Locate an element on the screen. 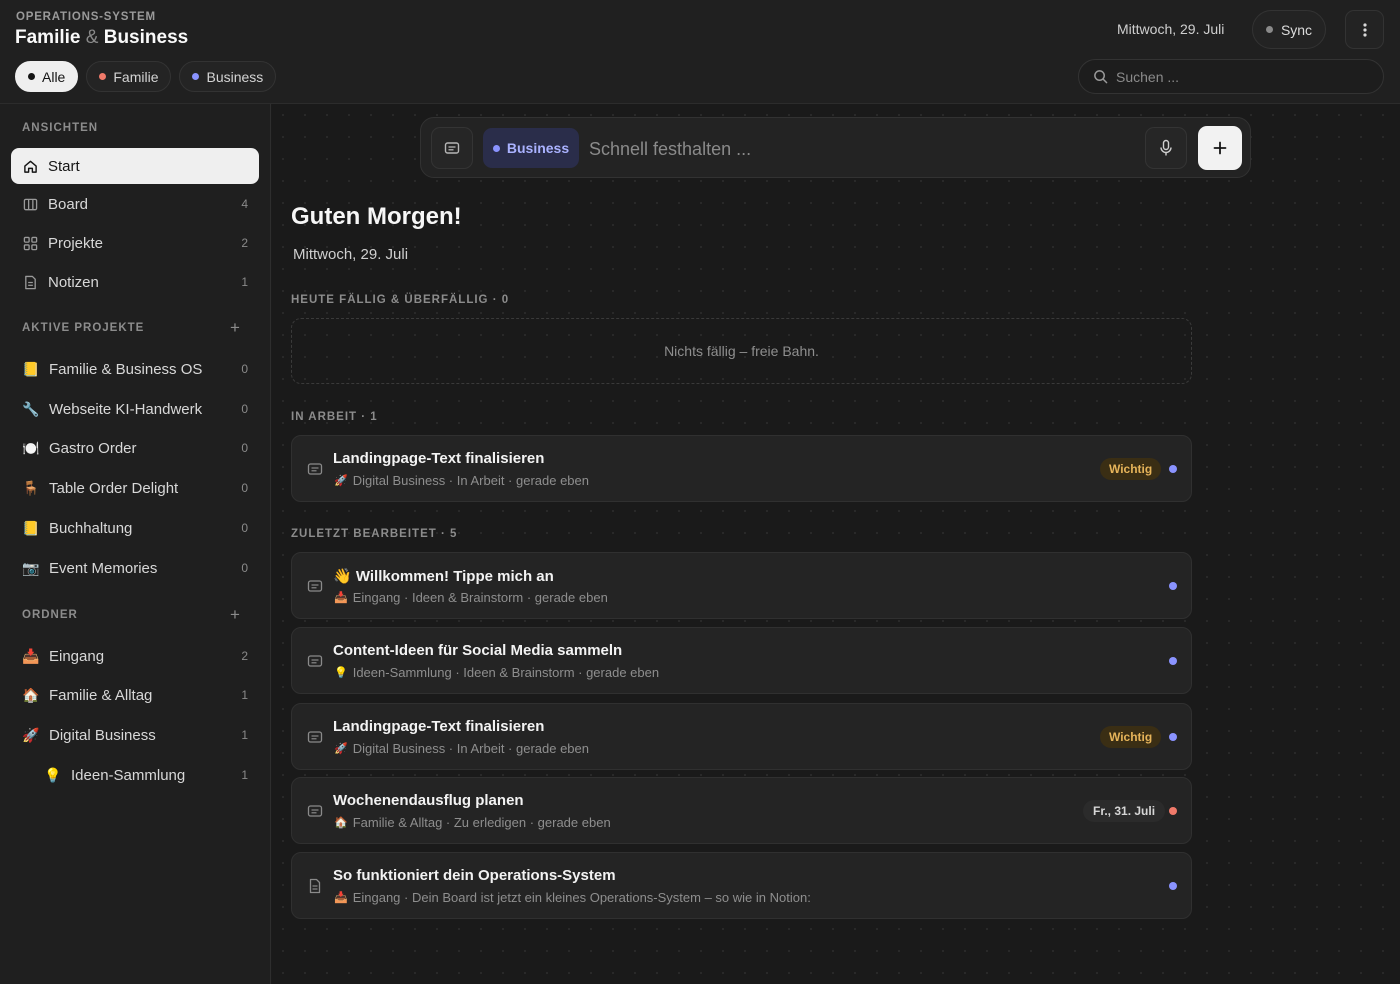 The height and width of the screenshot is (984, 1400). tag-dot is located at coordinates (496, 148).